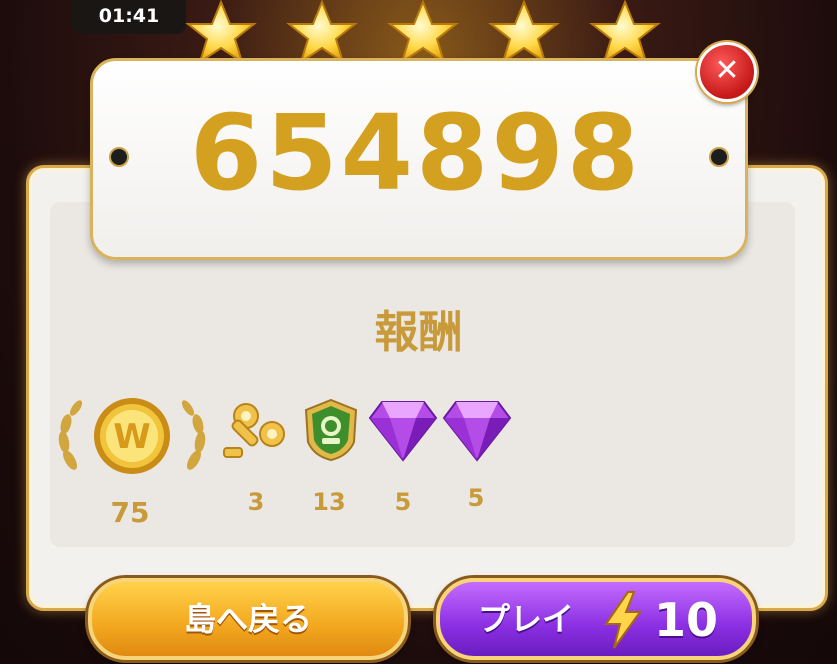 The width and height of the screenshot is (837, 664). Describe the element at coordinates (329, 502) in the screenshot. I see `reward-count: 13` at that location.